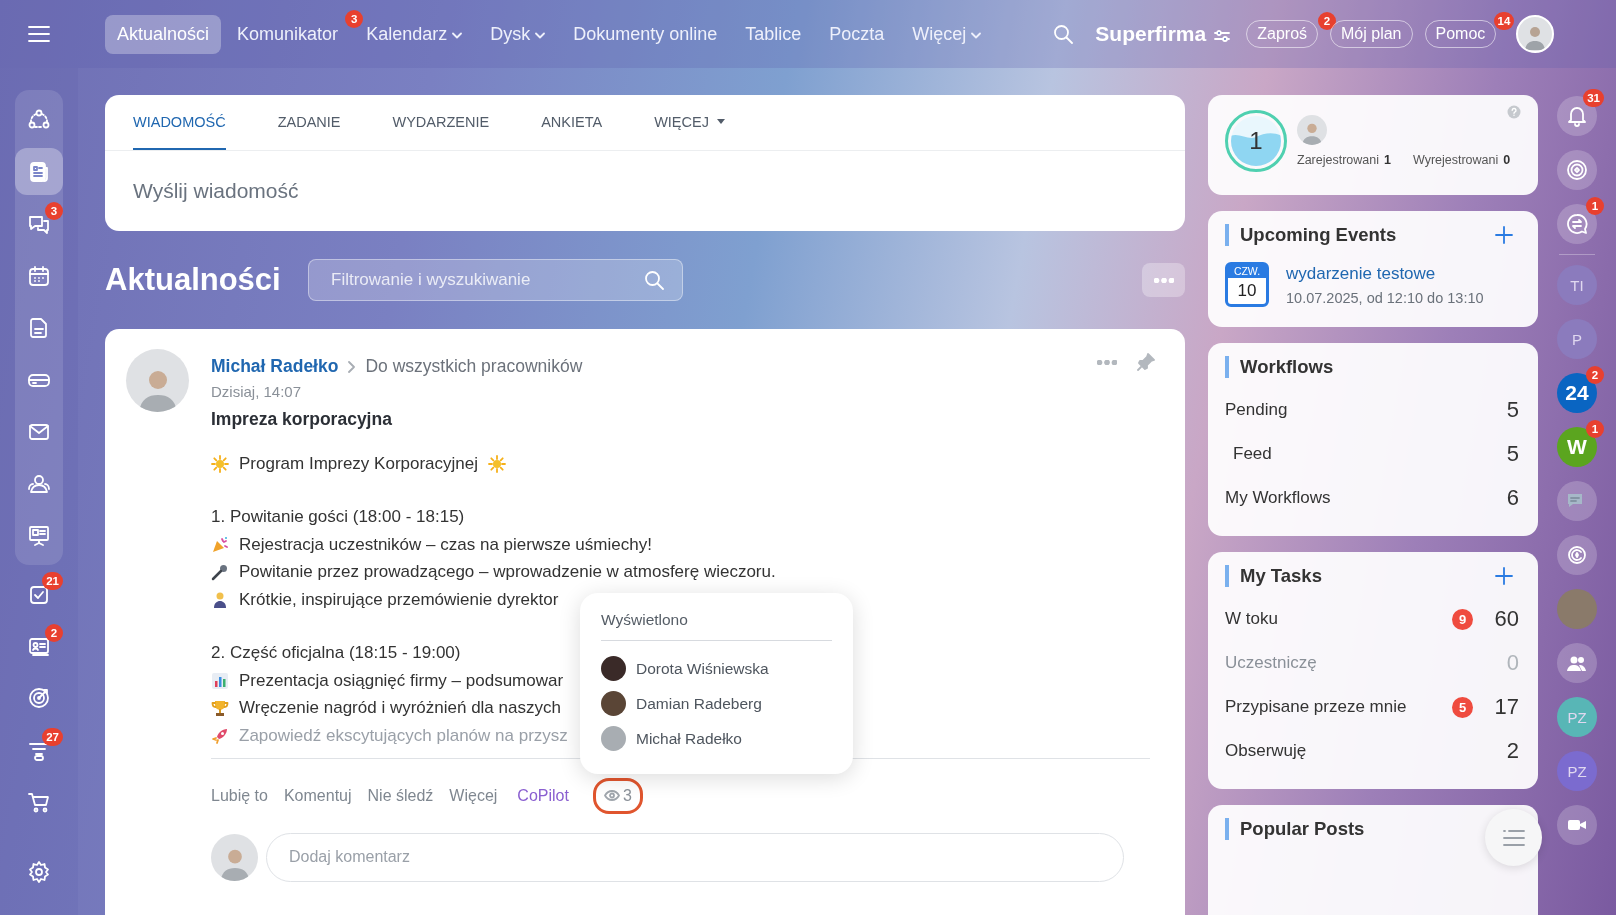 The width and height of the screenshot is (1616, 915). What do you see at coordinates (257, 391) in the screenshot?
I see `post-time: Dzisiaj, 14:07` at bounding box center [257, 391].